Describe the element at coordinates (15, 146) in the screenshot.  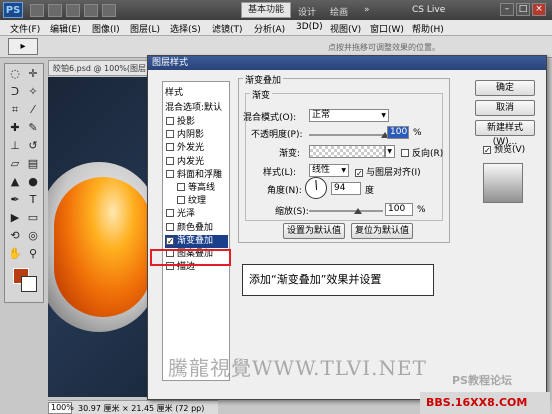
I see `clone-stamp-icon: ⊥` at that location.